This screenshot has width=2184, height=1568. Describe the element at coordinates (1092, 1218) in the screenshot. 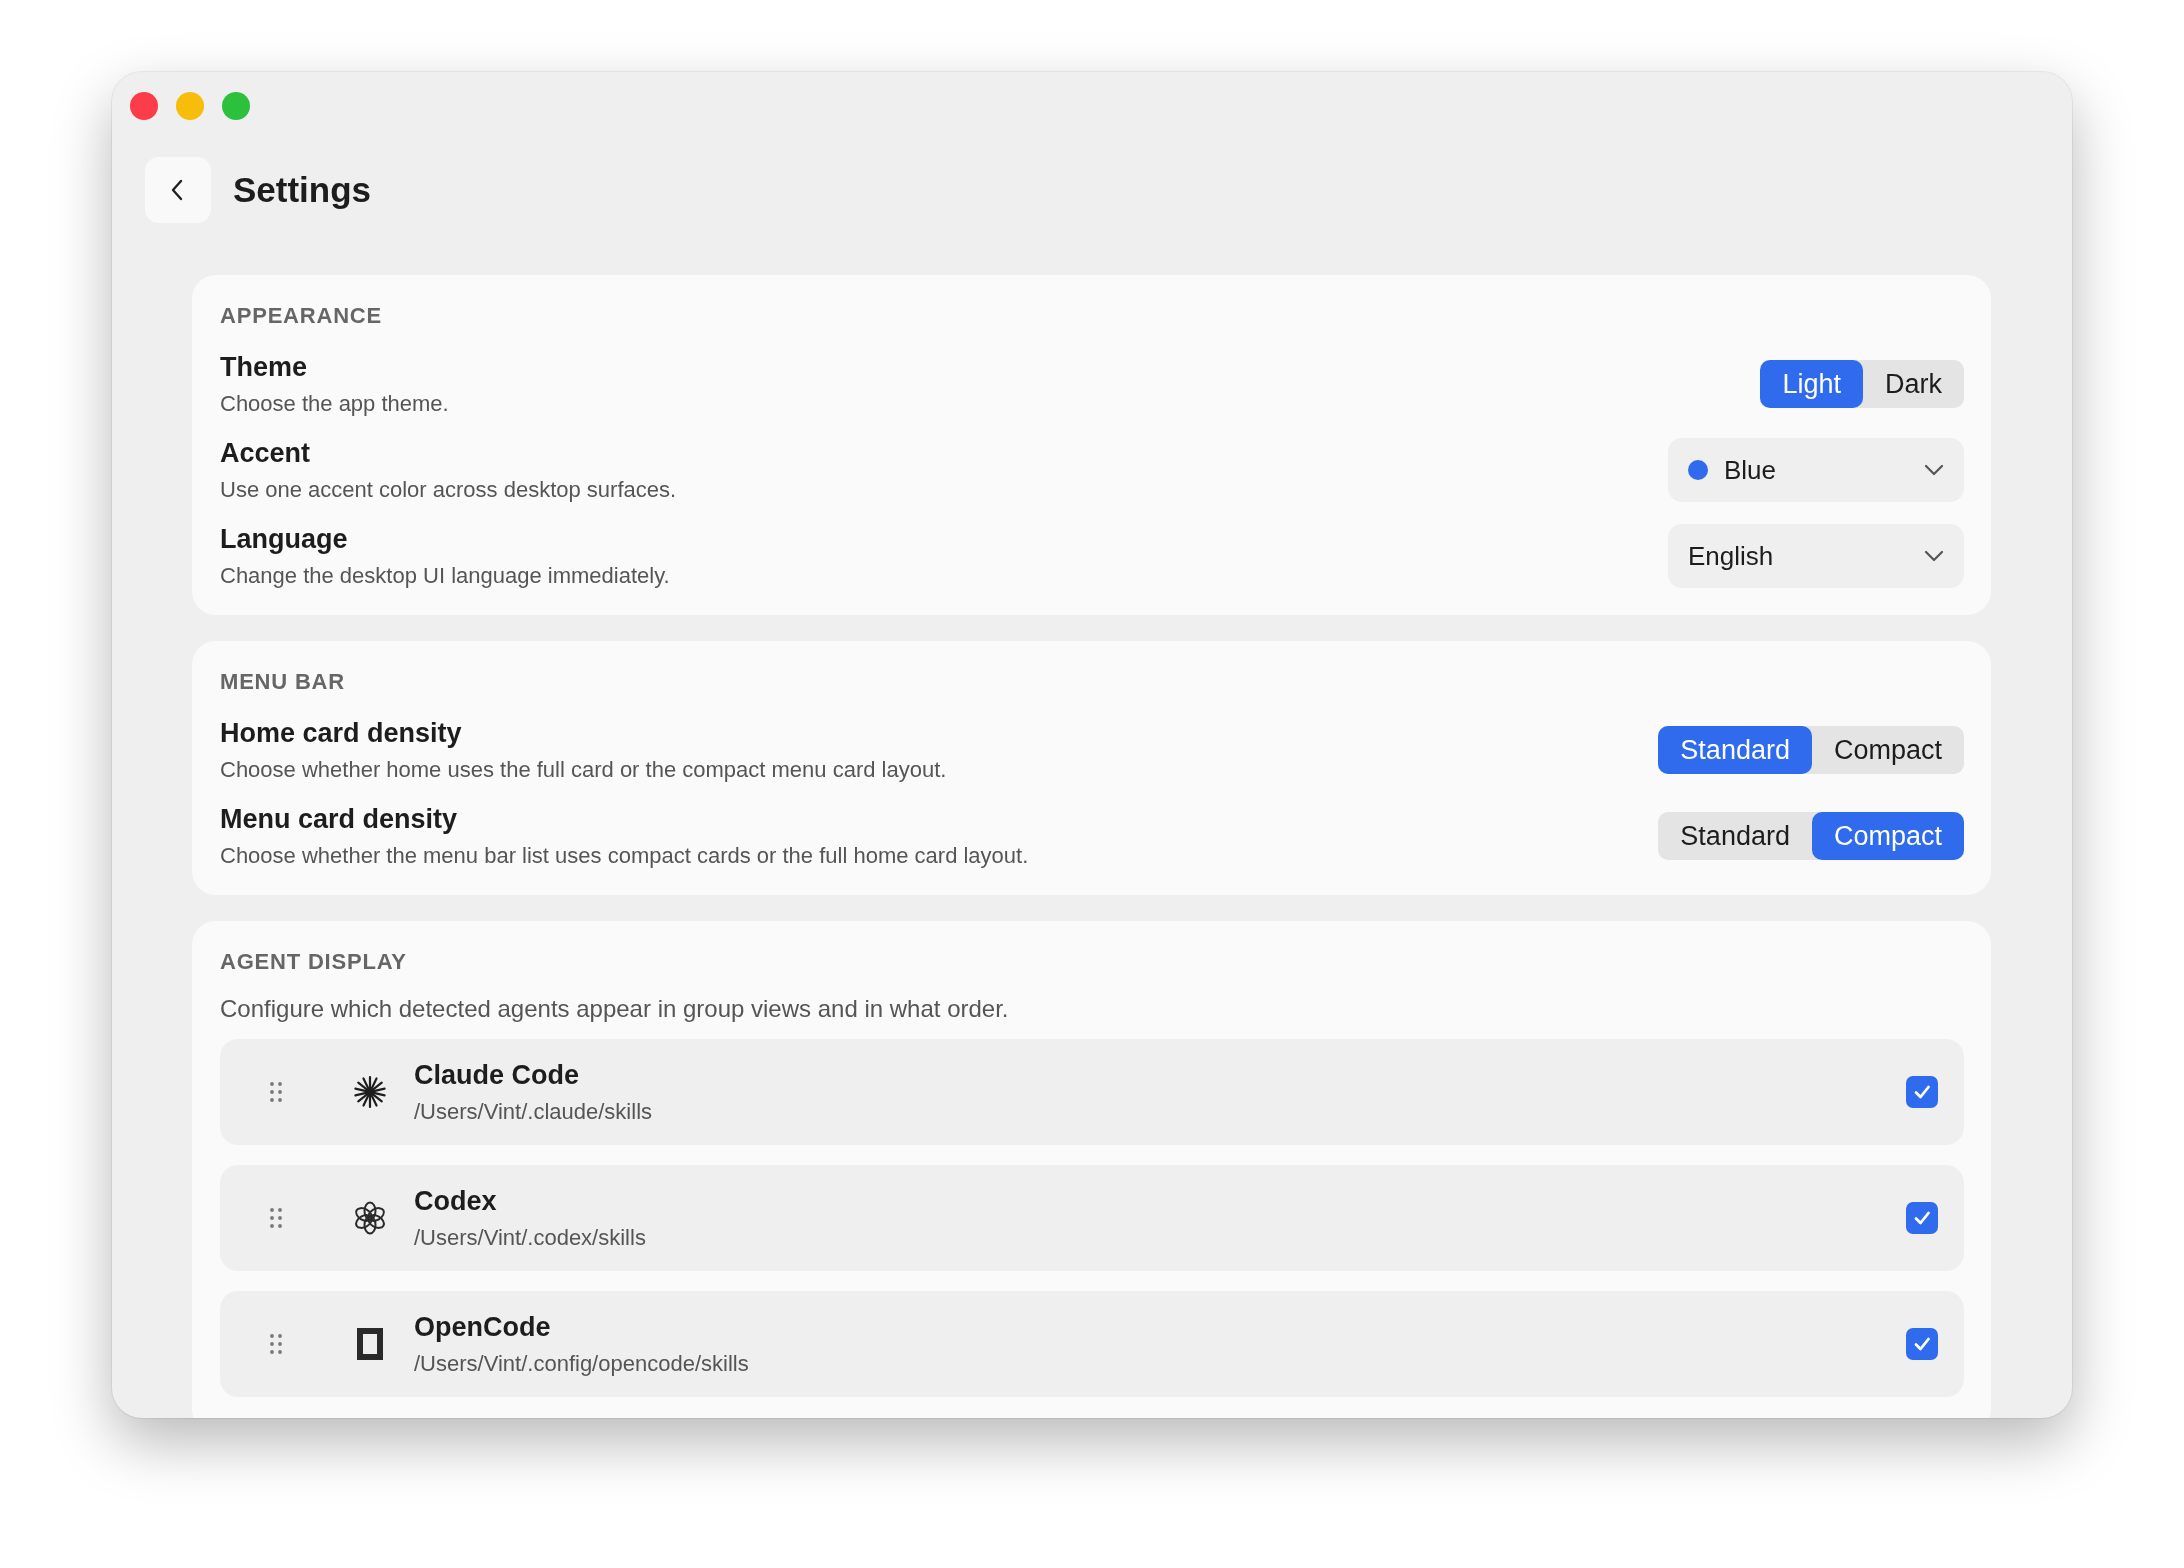

I see `agent-row: Codex /Users/Vint/.codex/skills` at that location.